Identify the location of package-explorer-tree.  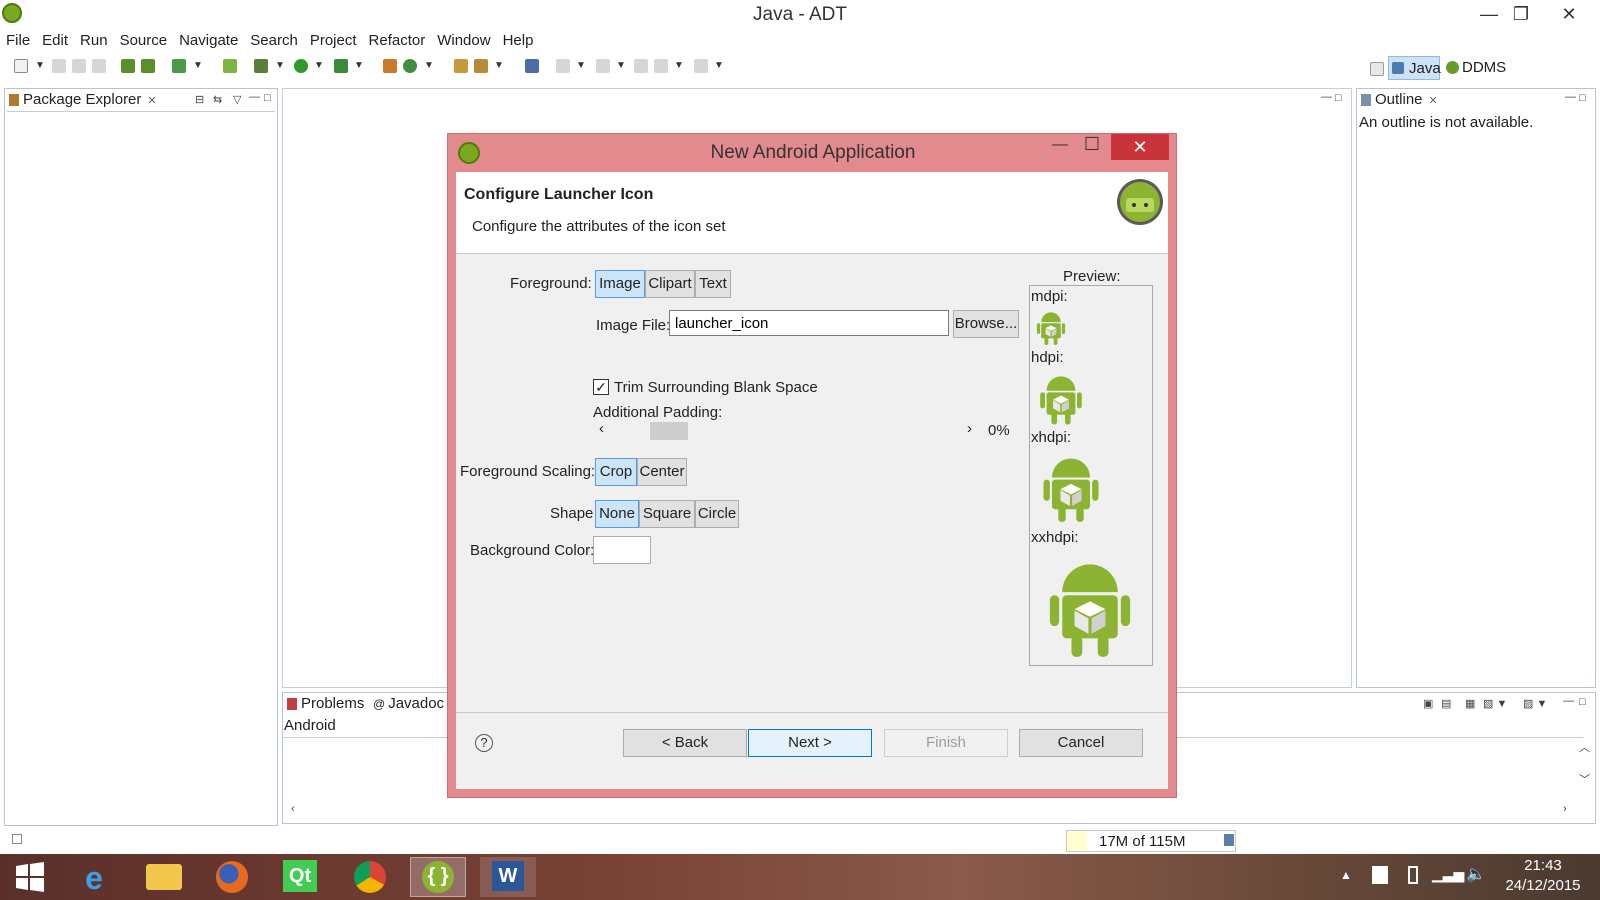
(141, 466).